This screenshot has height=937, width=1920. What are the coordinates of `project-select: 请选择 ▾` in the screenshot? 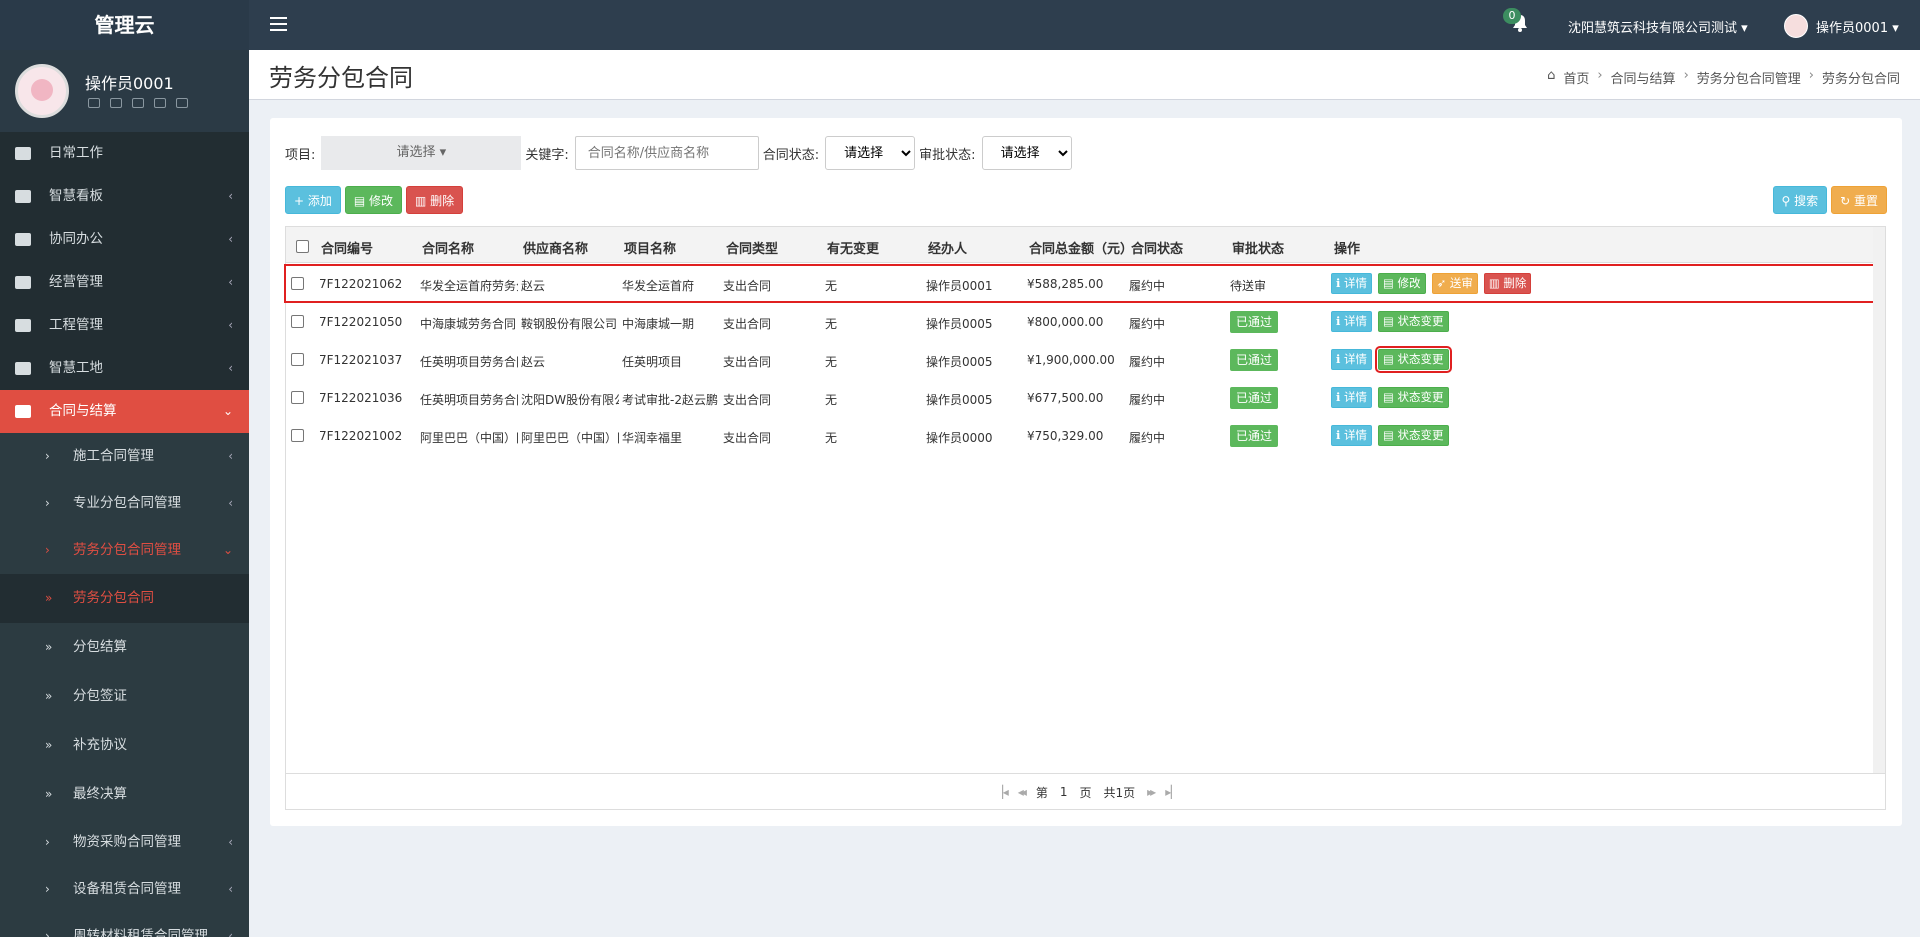 It's located at (421, 153).